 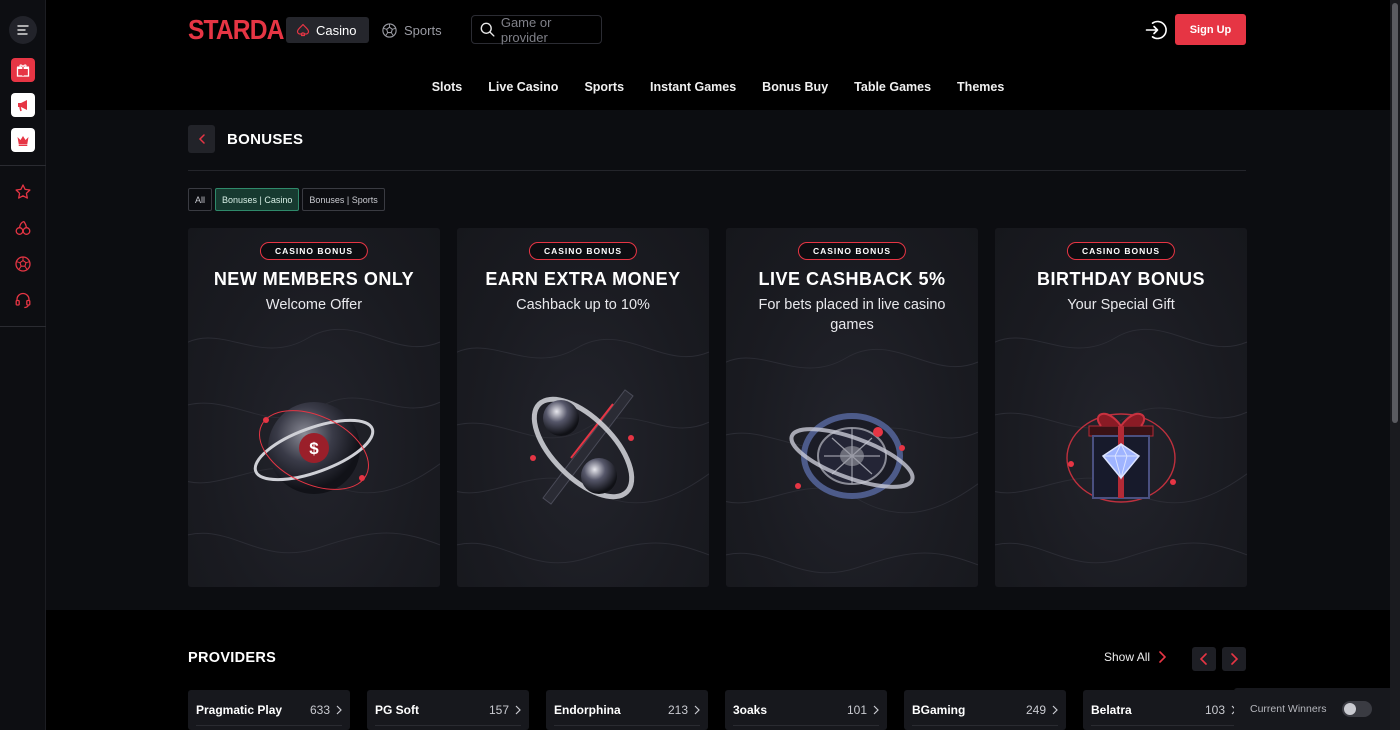 I want to click on nav-live-casino: Live Casino, so click(x=523, y=87).